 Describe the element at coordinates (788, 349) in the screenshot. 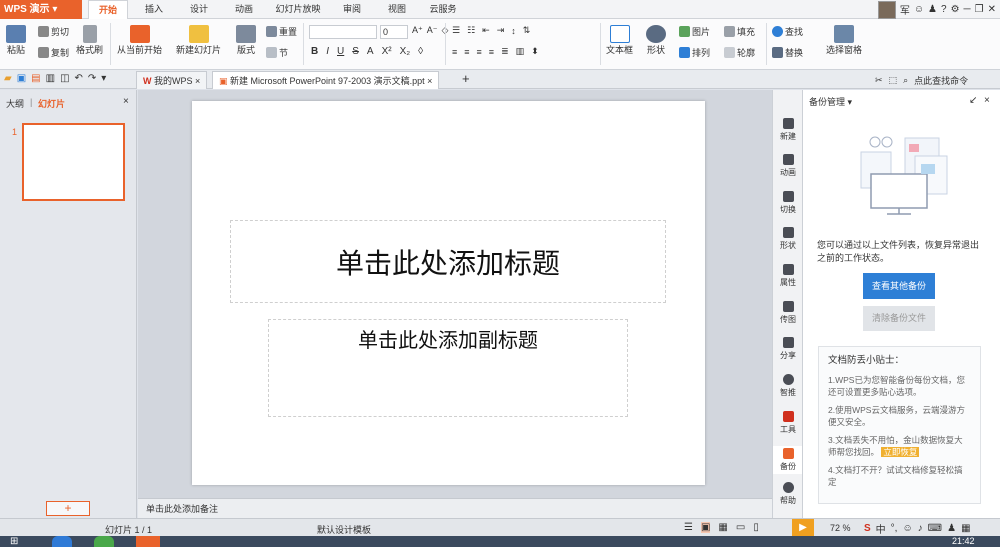

I see `side-share: 分享` at that location.